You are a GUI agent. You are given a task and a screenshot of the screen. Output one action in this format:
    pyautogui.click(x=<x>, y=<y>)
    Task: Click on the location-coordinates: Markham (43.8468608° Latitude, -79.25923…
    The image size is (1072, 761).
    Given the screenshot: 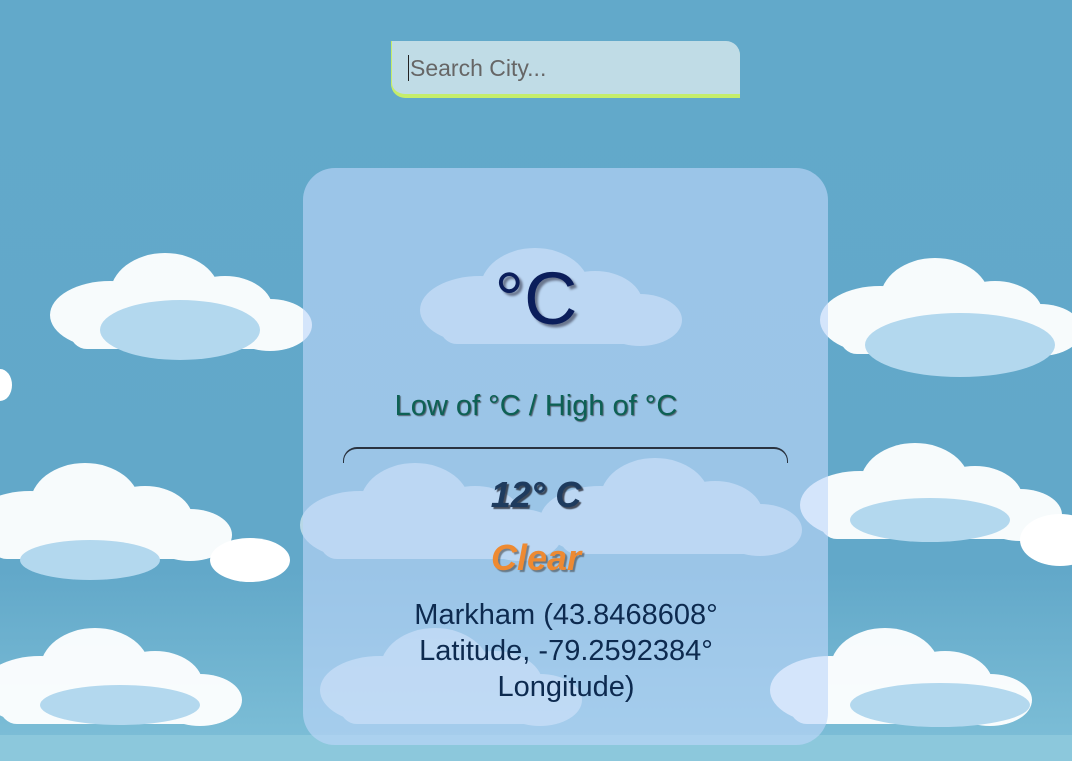 What is the action you would take?
    pyautogui.click(x=566, y=651)
    